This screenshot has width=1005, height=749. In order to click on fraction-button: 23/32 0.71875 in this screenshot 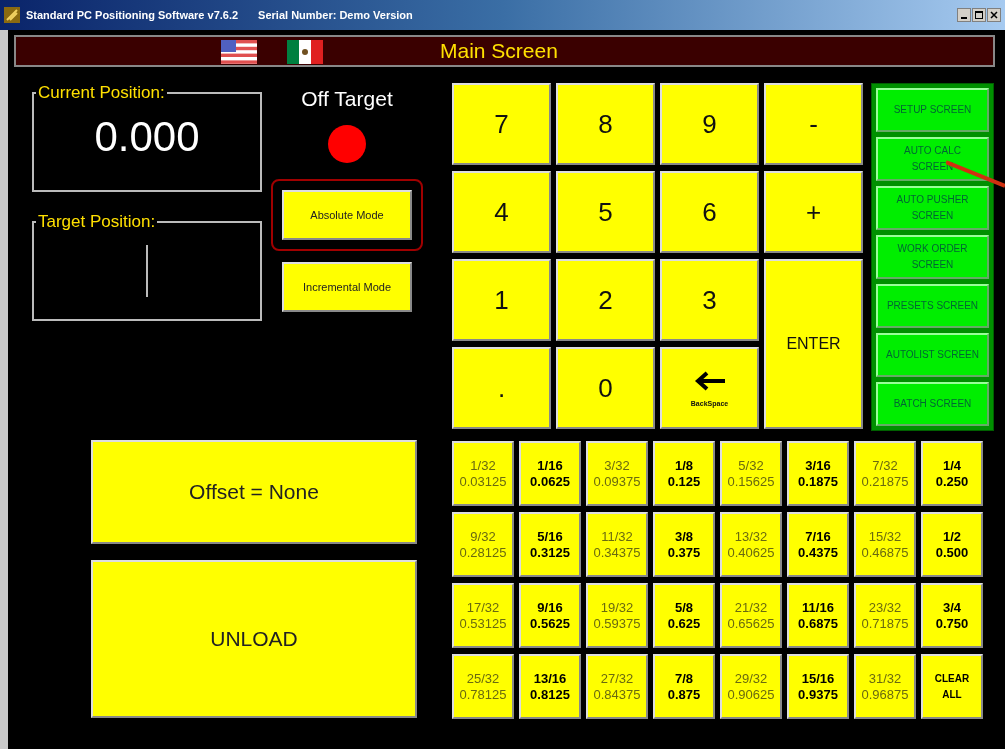, I will do `click(885, 615)`.